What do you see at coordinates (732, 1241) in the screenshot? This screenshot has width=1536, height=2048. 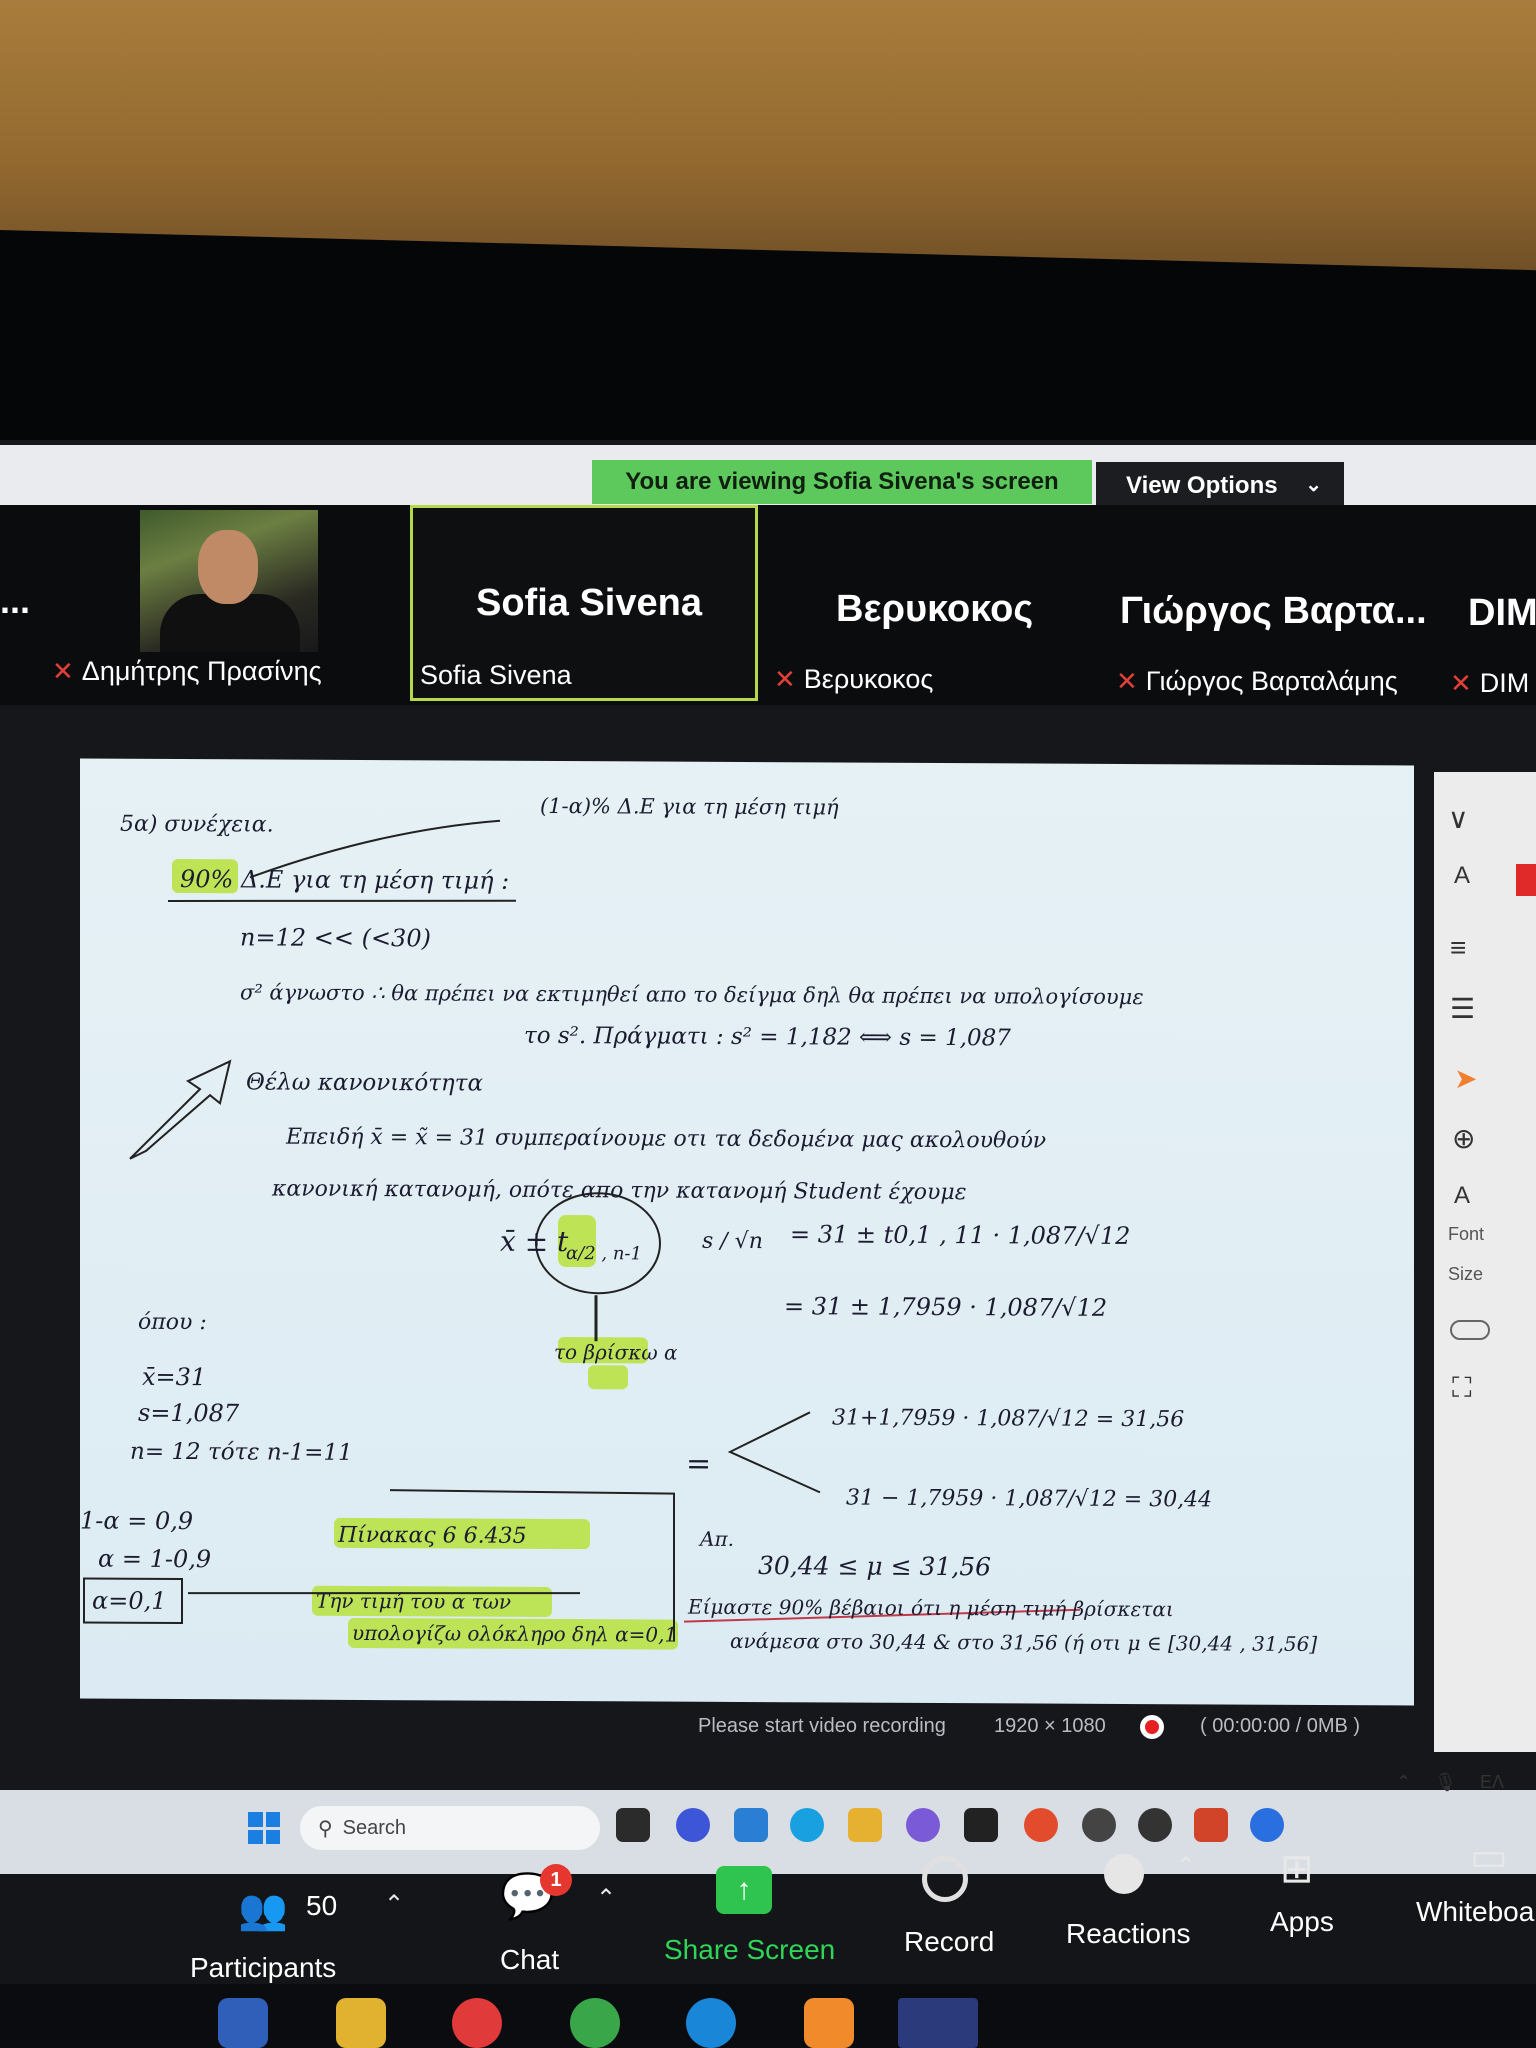 I see `formula-fraction: s / √n` at bounding box center [732, 1241].